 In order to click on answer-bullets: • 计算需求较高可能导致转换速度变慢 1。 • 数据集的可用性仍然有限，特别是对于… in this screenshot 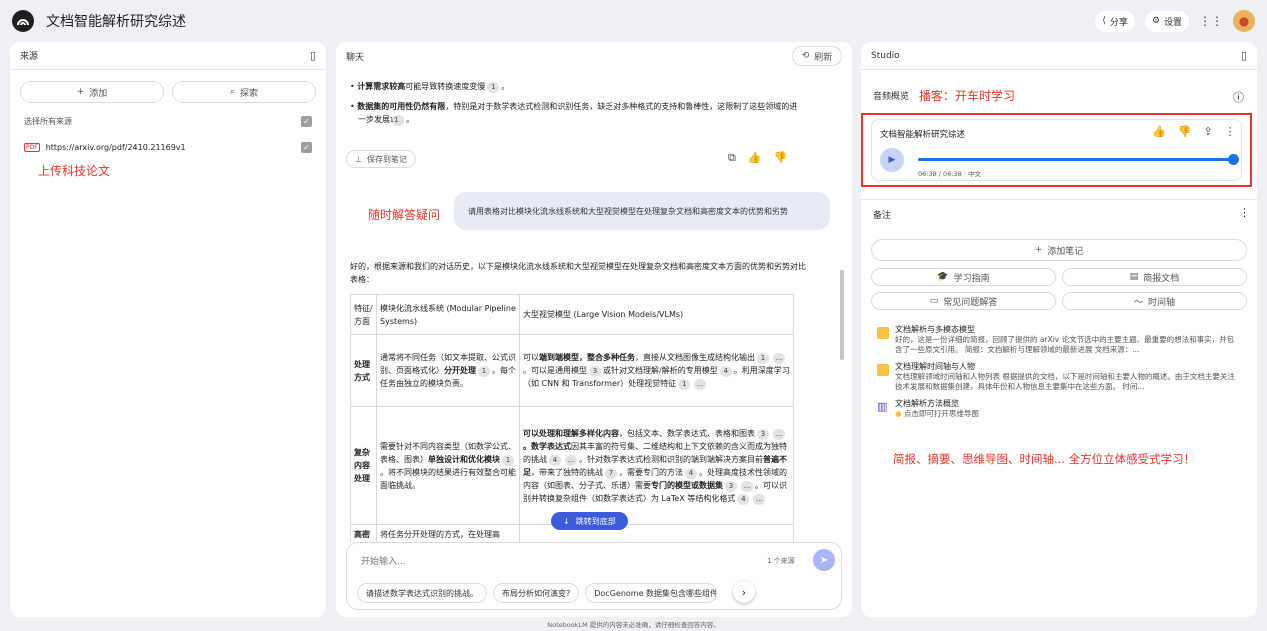, I will do `click(574, 104)`.